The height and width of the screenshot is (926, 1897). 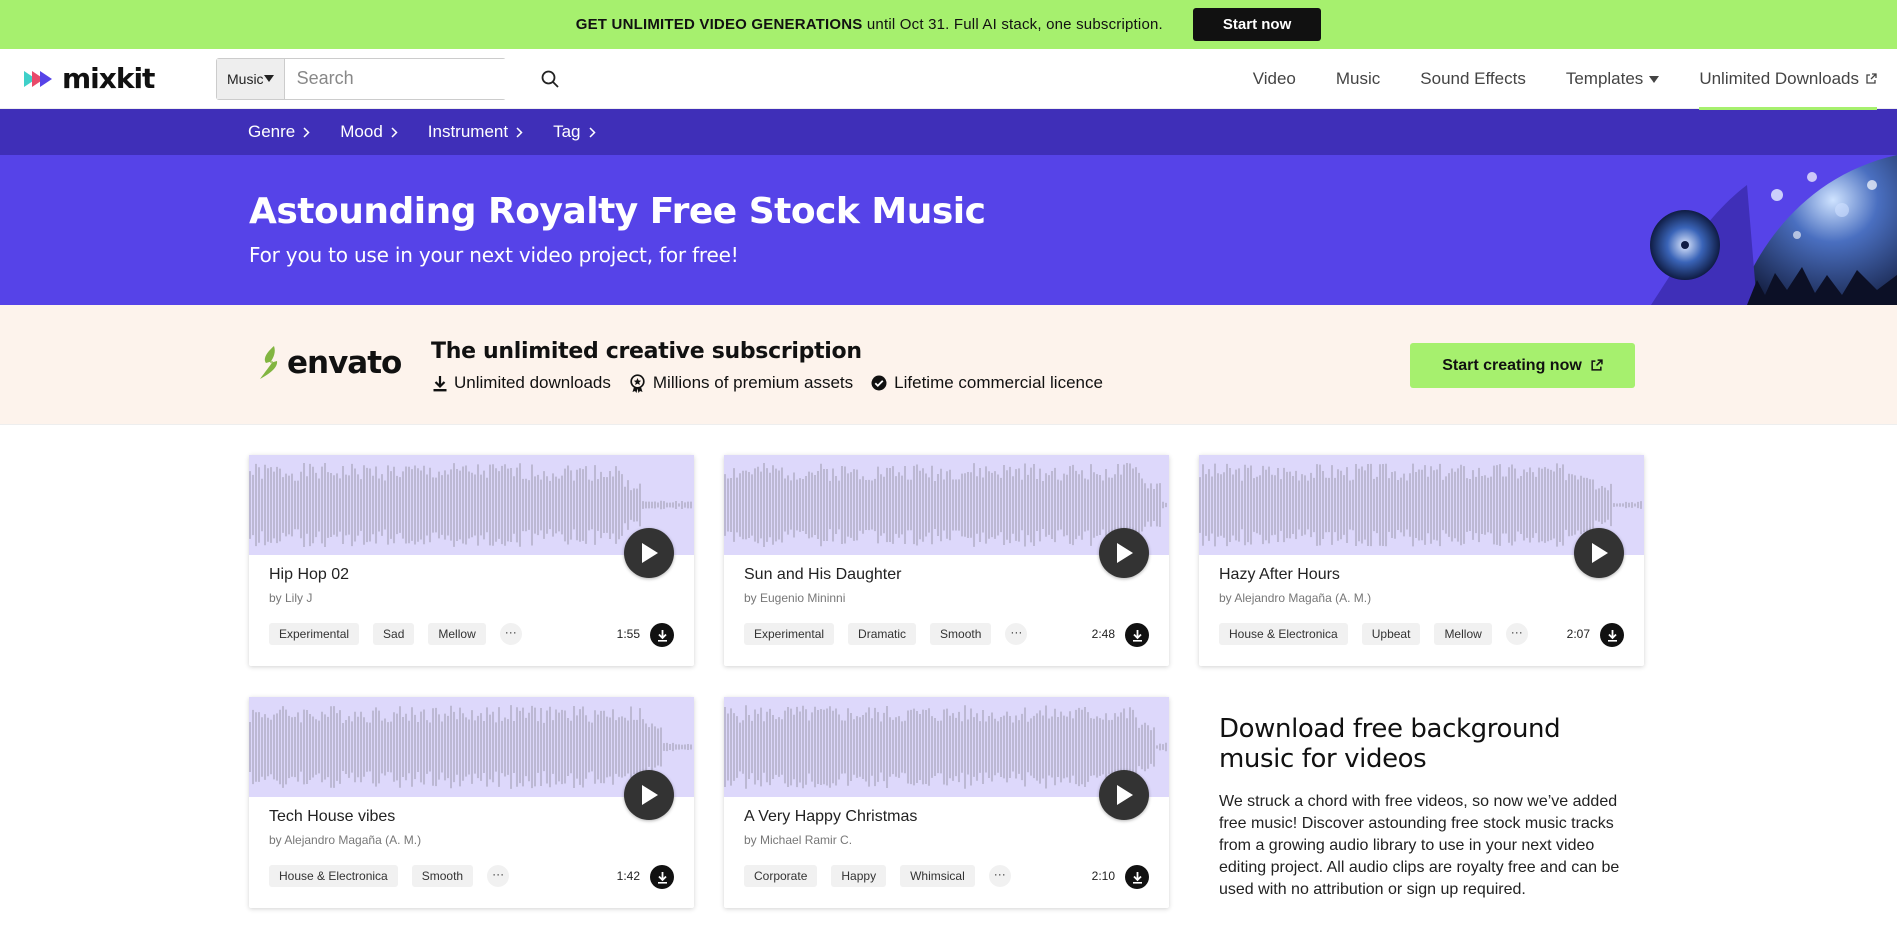 What do you see at coordinates (567, 131) in the screenshot?
I see `category-tag-label: Tag` at bounding box center [567, 131].